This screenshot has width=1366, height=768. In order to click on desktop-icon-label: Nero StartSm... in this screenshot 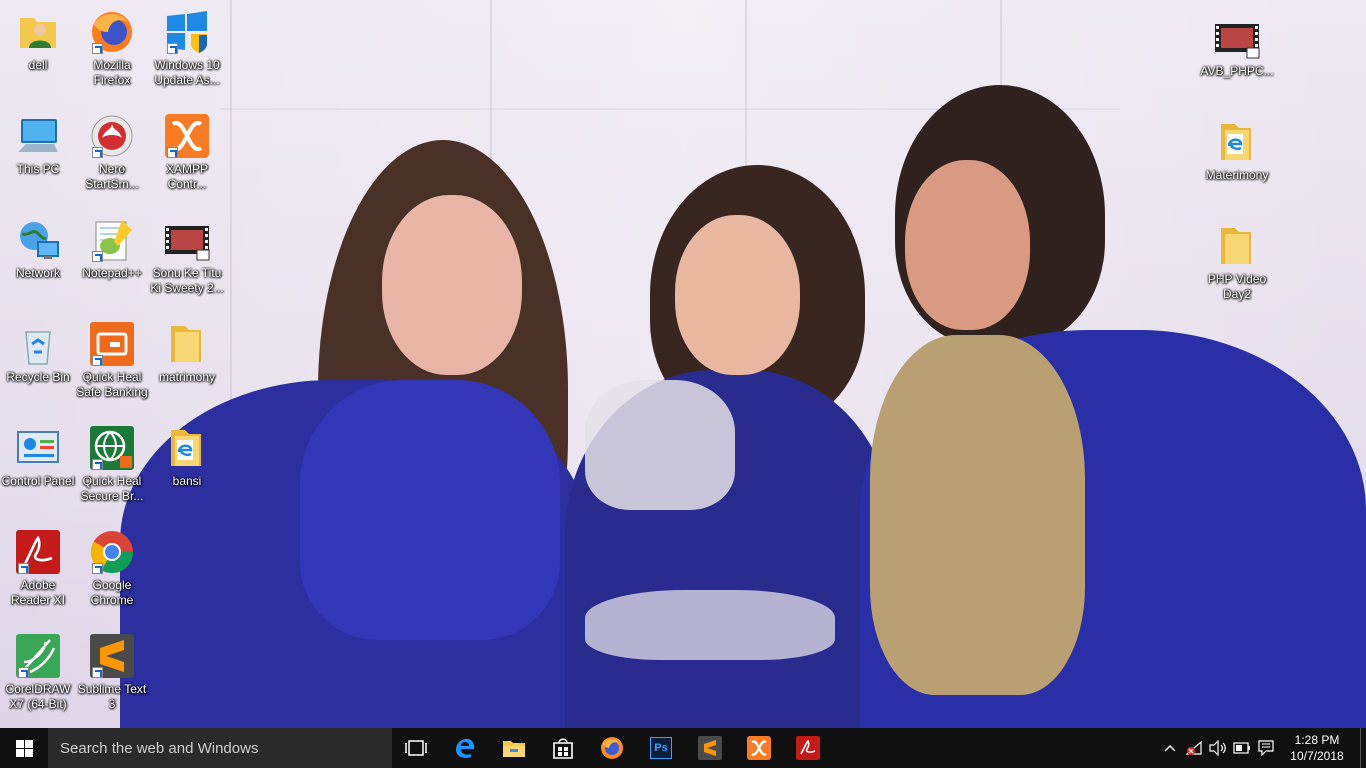, I will do `click(112, 176)`.